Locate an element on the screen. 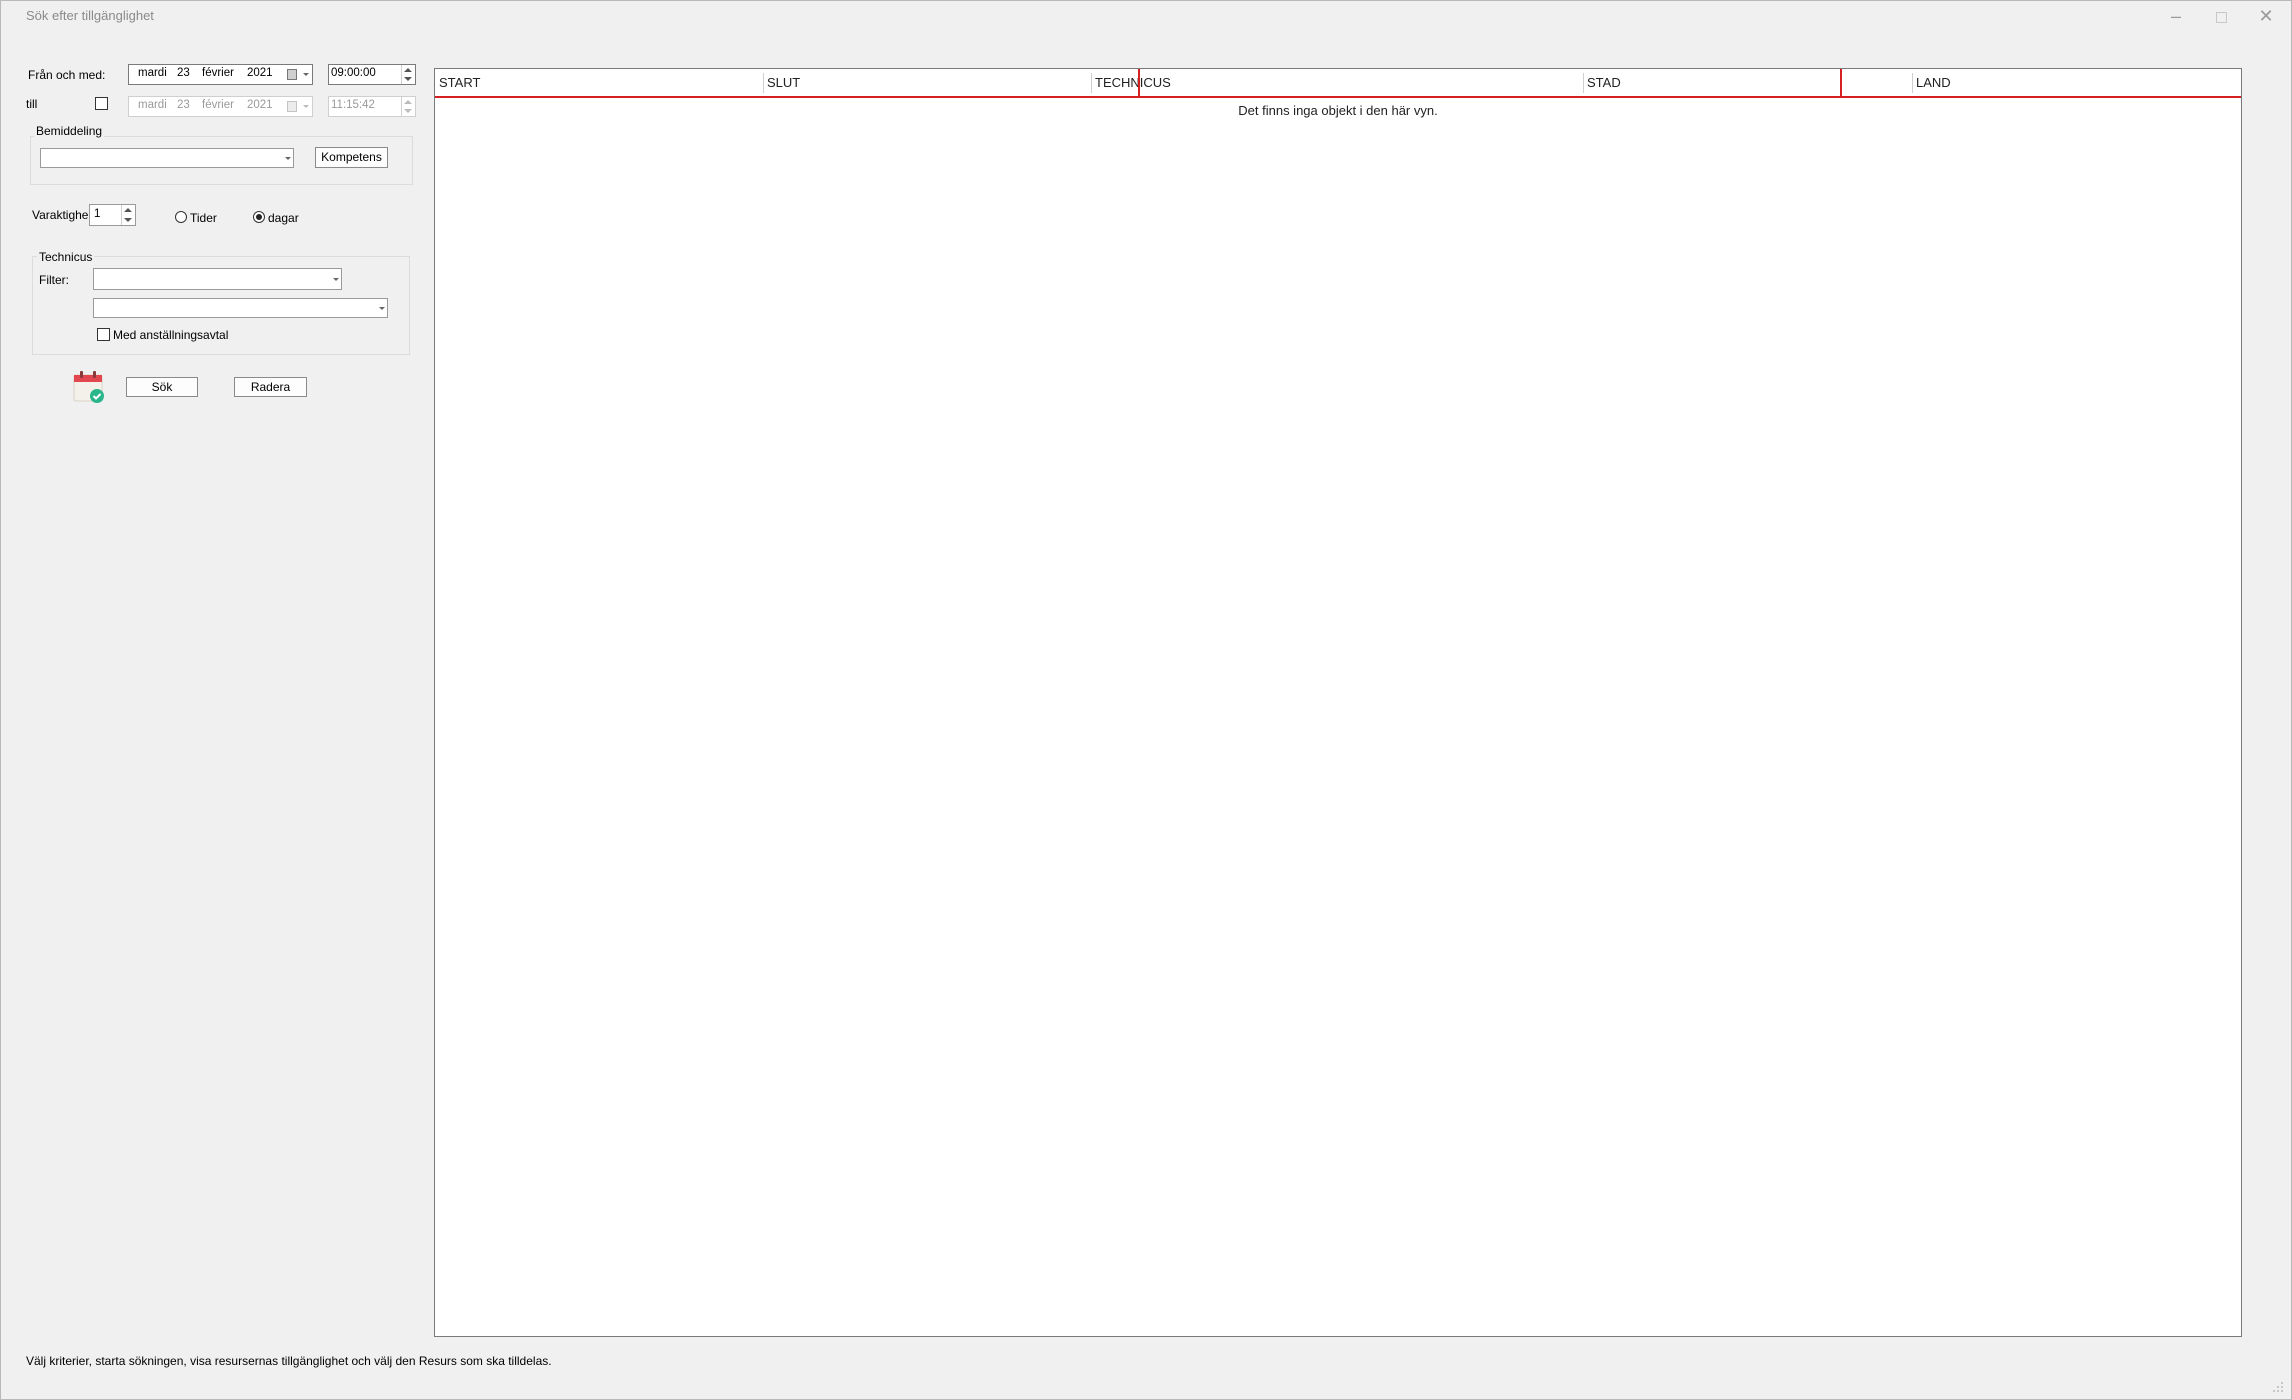 The image size is (2292, 1400). maximize-button is located at coordinates (2221, 16).